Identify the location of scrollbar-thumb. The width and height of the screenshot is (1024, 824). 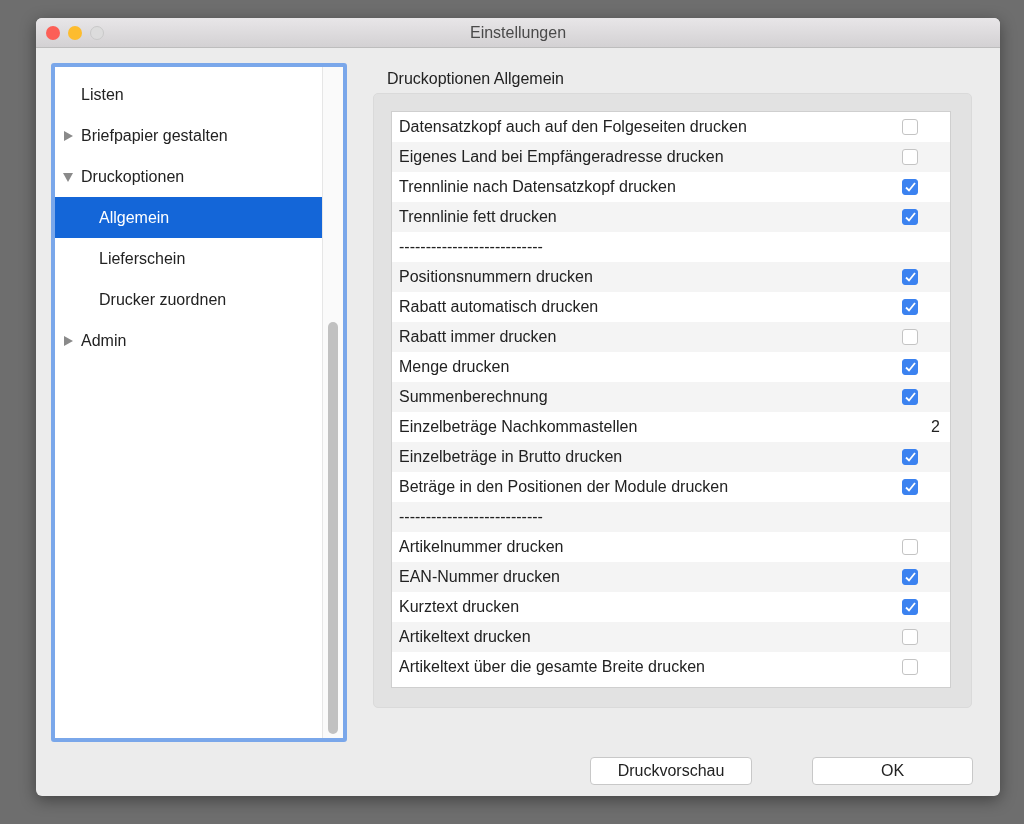
(333, 528).